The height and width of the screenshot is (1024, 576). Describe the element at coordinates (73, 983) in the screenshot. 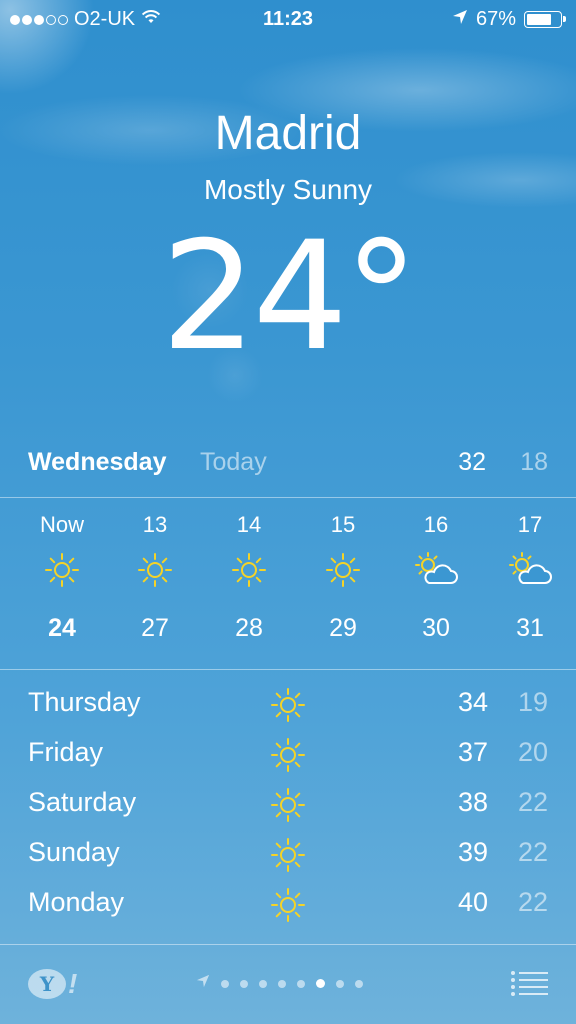

I see `yahoo-logo-mark: !` at that location.